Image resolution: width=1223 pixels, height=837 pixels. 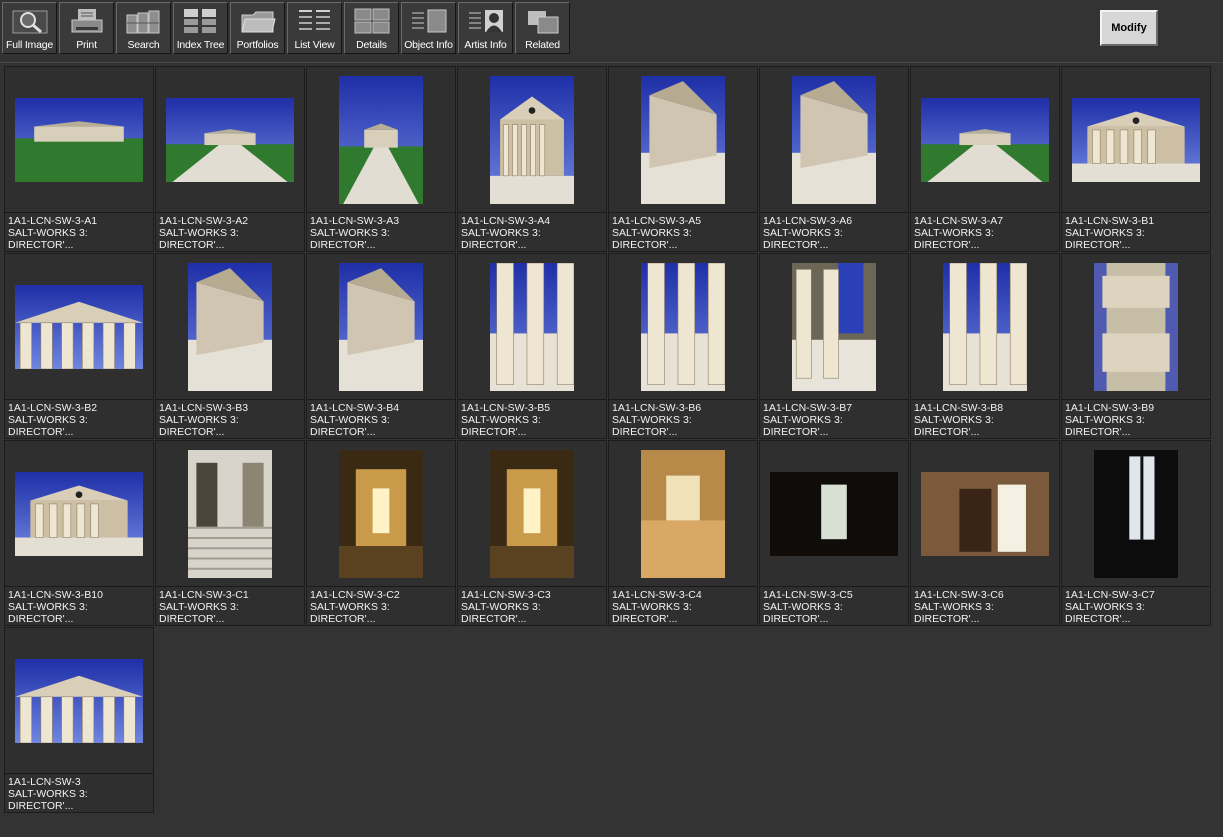 What do you see at coordinates (55, 595) in the screenshot?
I see `thumbnail-id: 1A1-LCN-SW-3-B10` at bounding box center [55, 595].